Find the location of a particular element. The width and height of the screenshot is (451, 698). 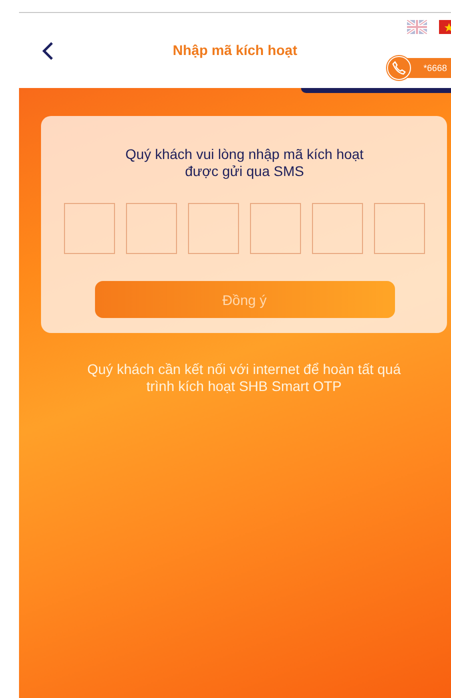

screen-title: Nhập mã kích hoạt is located at coordinates (235, 50).